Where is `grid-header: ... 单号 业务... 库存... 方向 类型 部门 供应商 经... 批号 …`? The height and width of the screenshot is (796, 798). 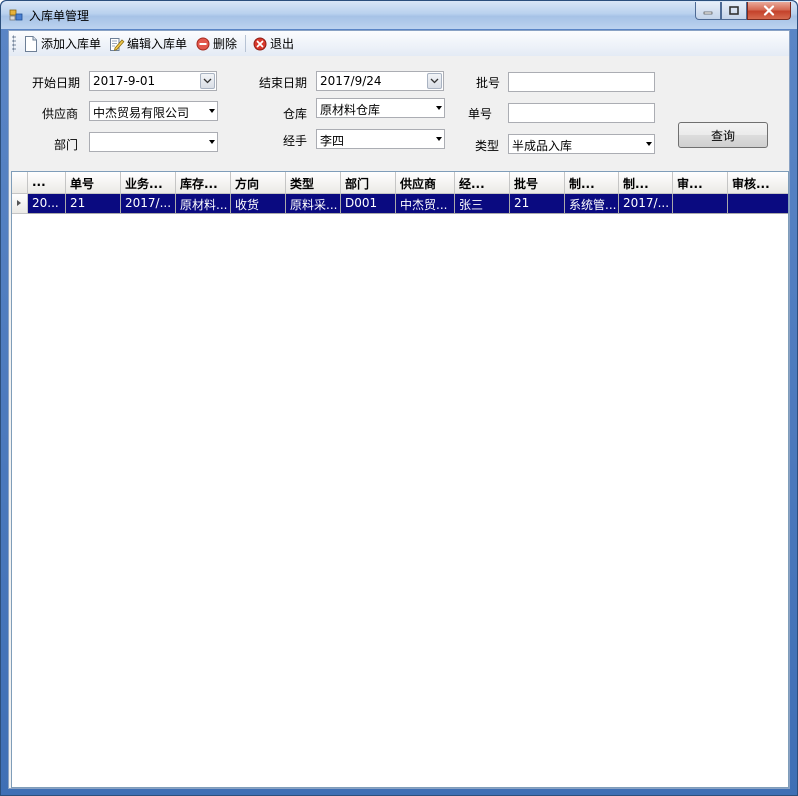 grid-header: ... 单号 业务... 库存... 方向 类型 部门 供应商 经... 批号 … is located at coordinates (400, 183).